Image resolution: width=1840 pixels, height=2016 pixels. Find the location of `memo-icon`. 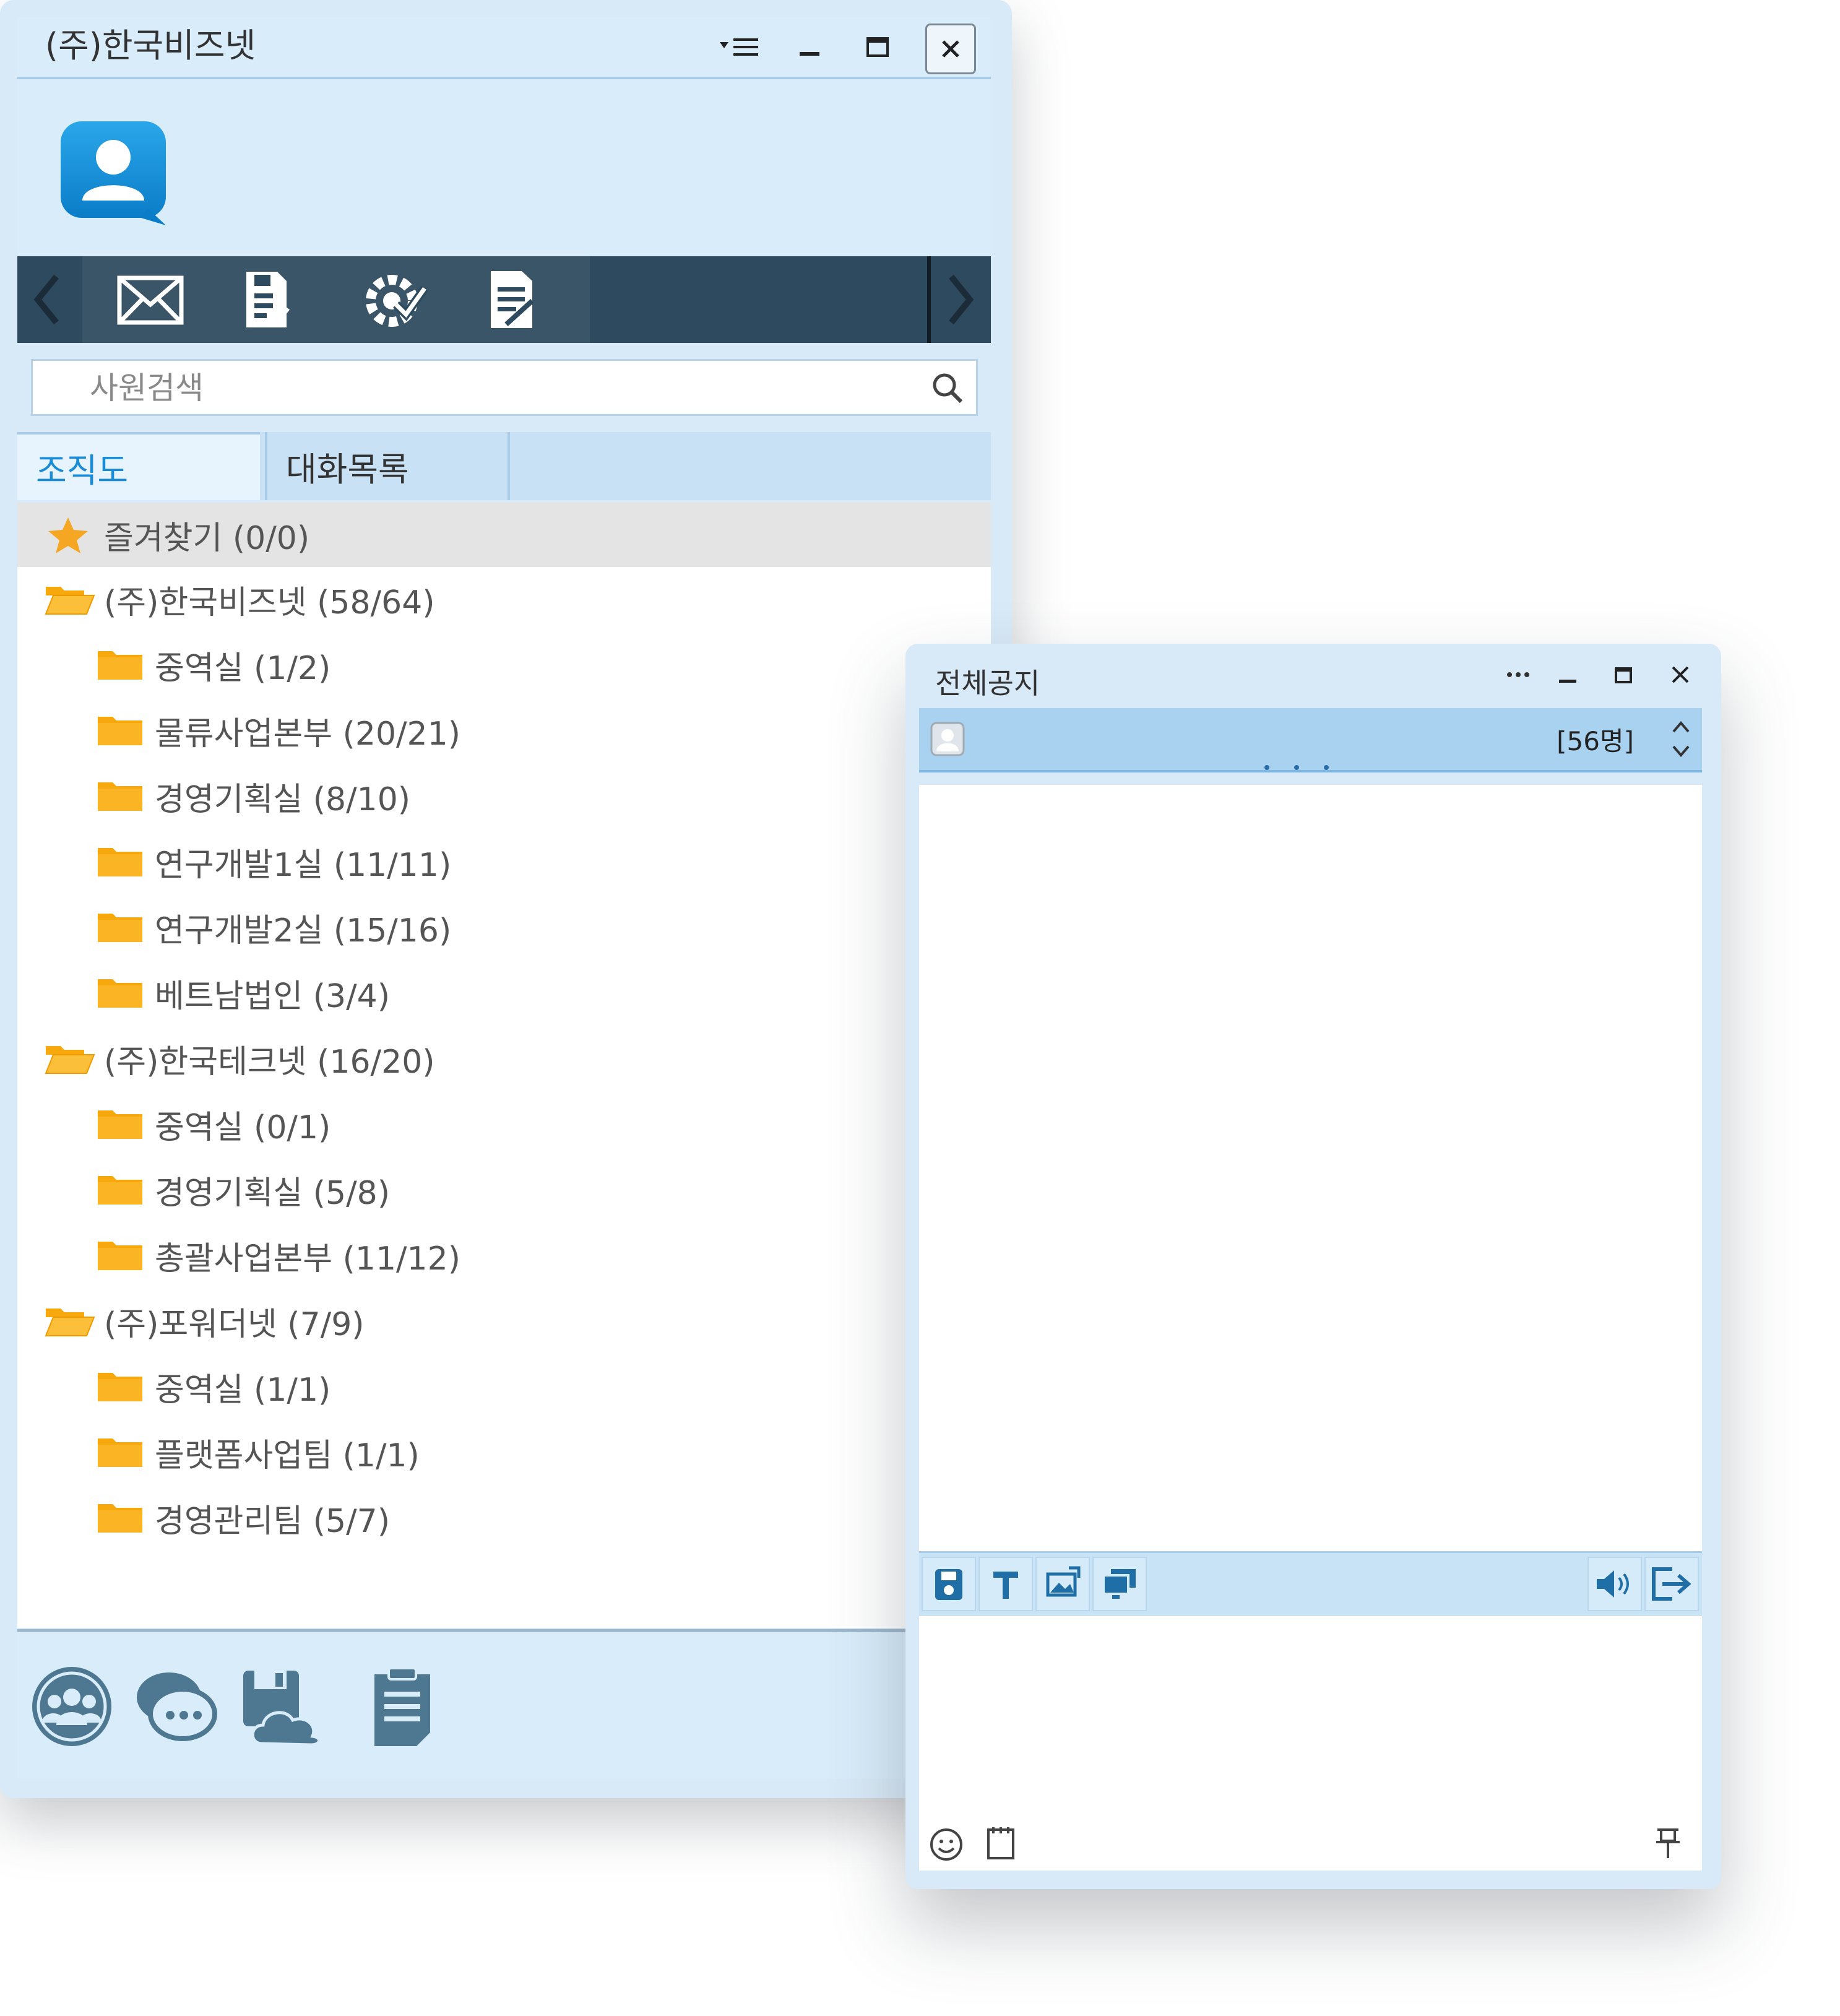

memo-icon is located at coordinates (1000, 1843).